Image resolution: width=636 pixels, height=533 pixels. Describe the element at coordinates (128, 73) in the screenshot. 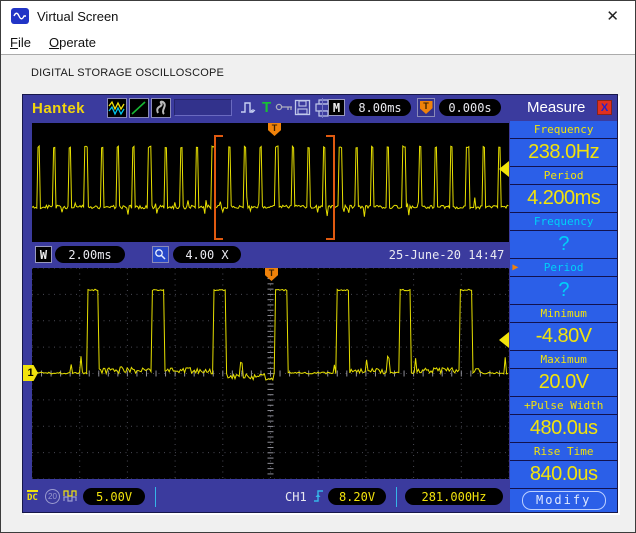

I see `page-title: DIGITAL STORAGE OSCILLOSCOPE` at that location.